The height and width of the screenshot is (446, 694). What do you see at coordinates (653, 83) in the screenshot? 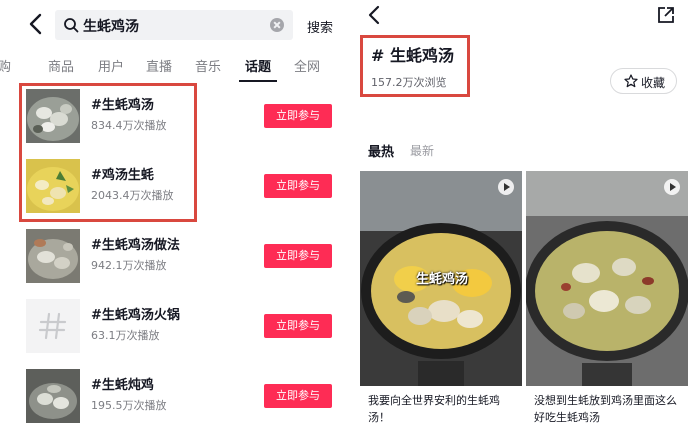
I see `favorite-label: 收藏` at bounding box center [653, 83].